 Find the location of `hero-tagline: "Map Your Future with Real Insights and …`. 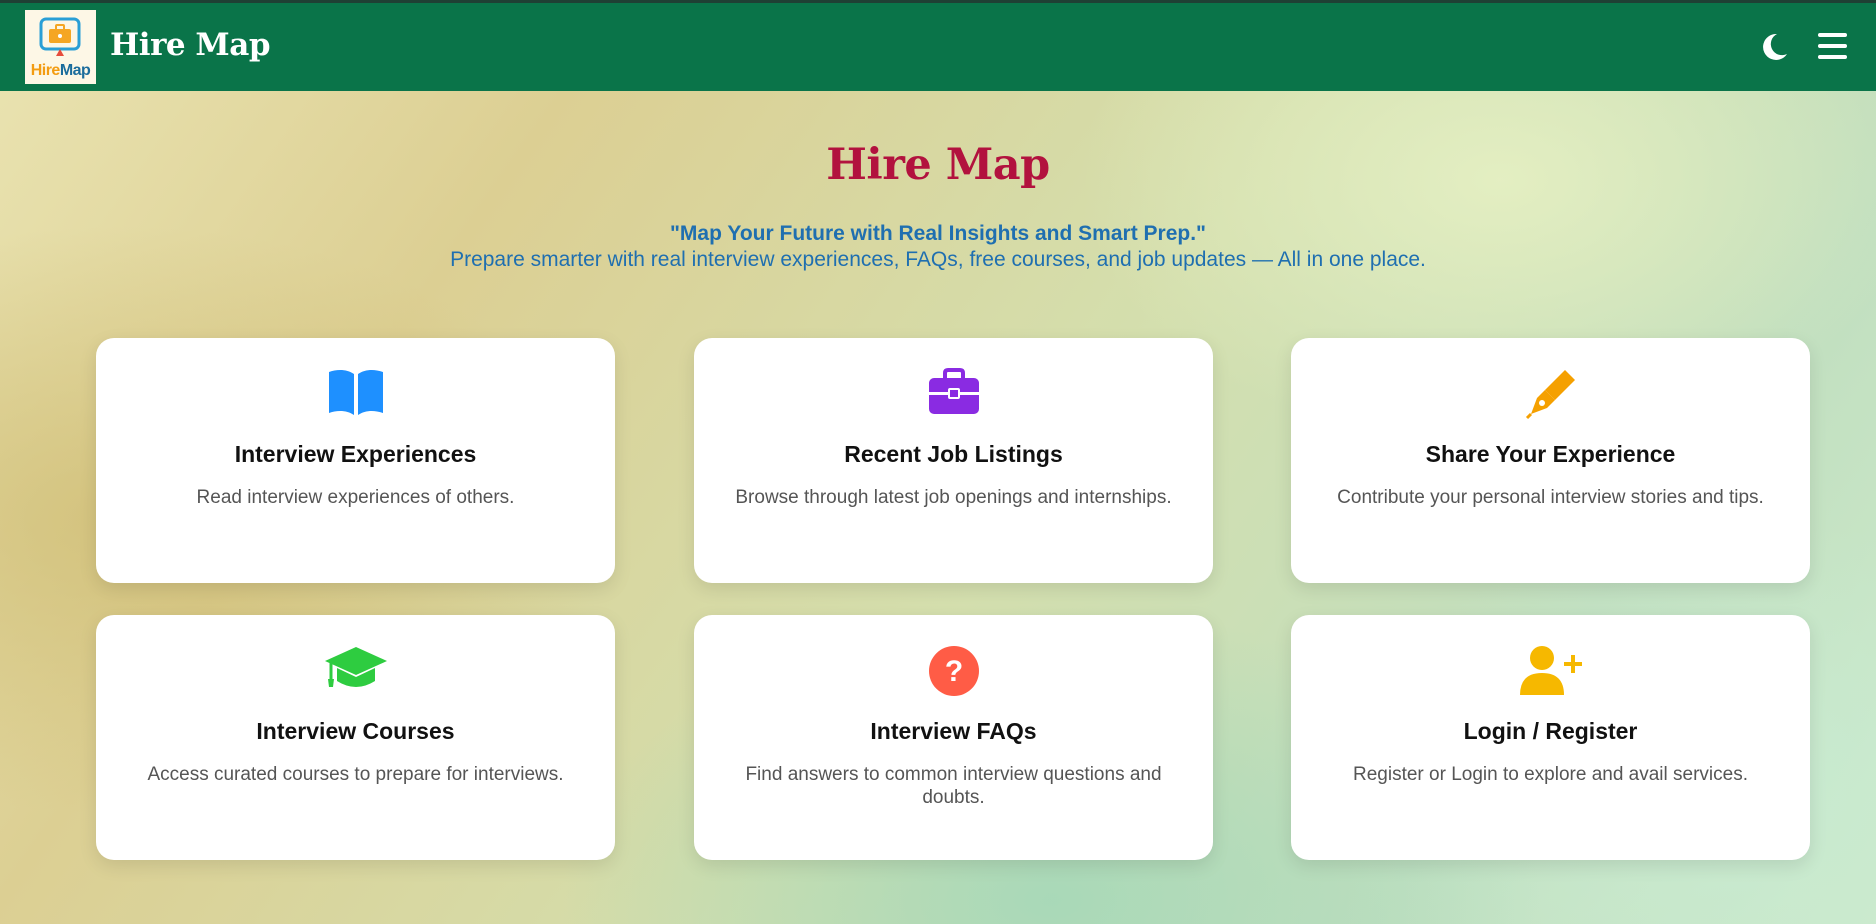

hero-tagline: "Map Your Future with Real Insights and … is located at coordinates (938, 233).